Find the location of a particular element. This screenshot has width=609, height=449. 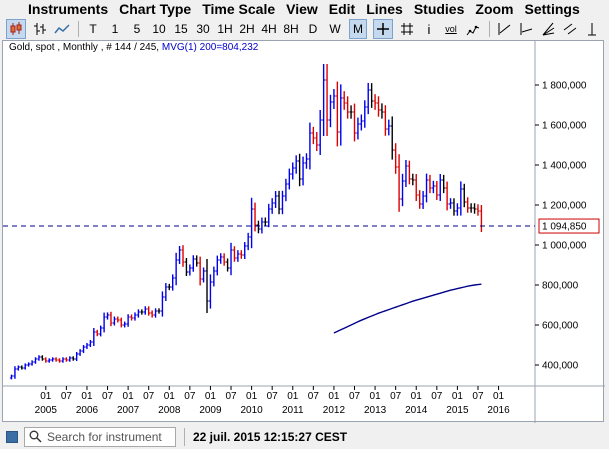

price-tick-label: 600,000 is located at coordinates (560, 326).